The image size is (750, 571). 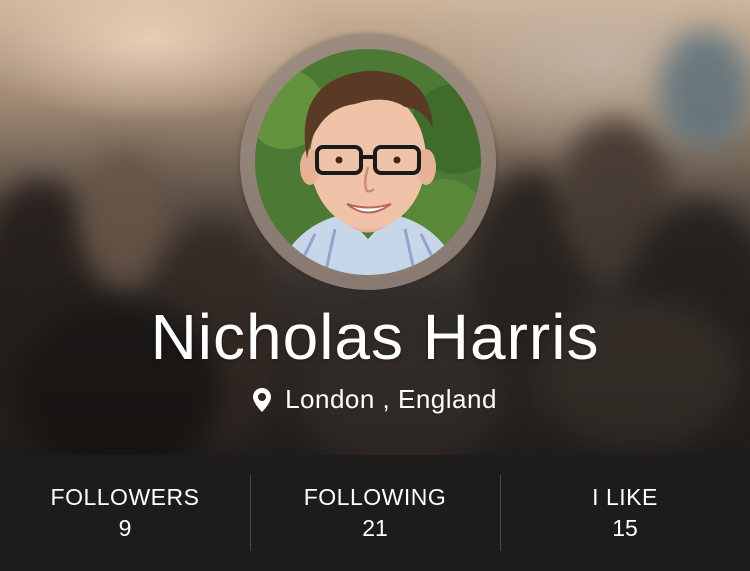 I want to click on profile-location: London , England, so click(x=375, y=399).